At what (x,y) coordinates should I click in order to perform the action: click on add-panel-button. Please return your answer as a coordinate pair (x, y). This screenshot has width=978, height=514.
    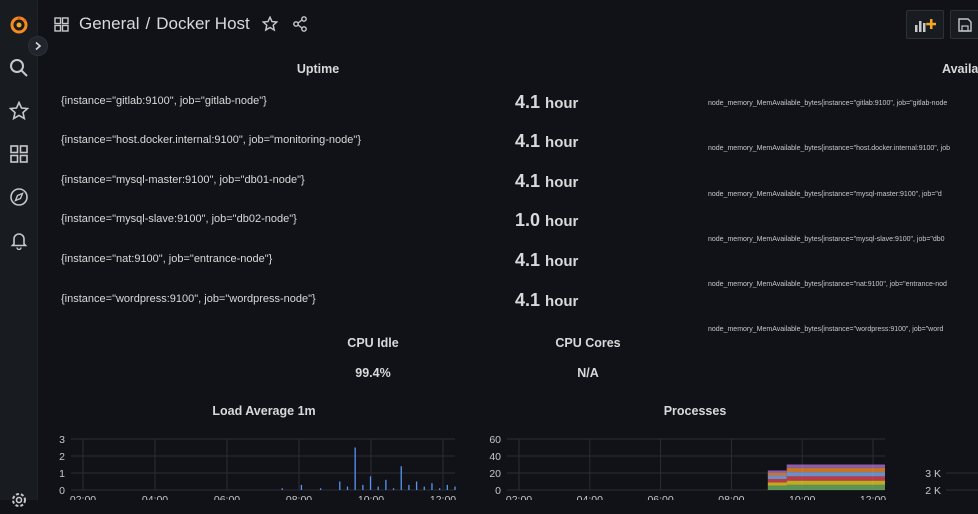
    Looking at the image, I should click on (925, 24).